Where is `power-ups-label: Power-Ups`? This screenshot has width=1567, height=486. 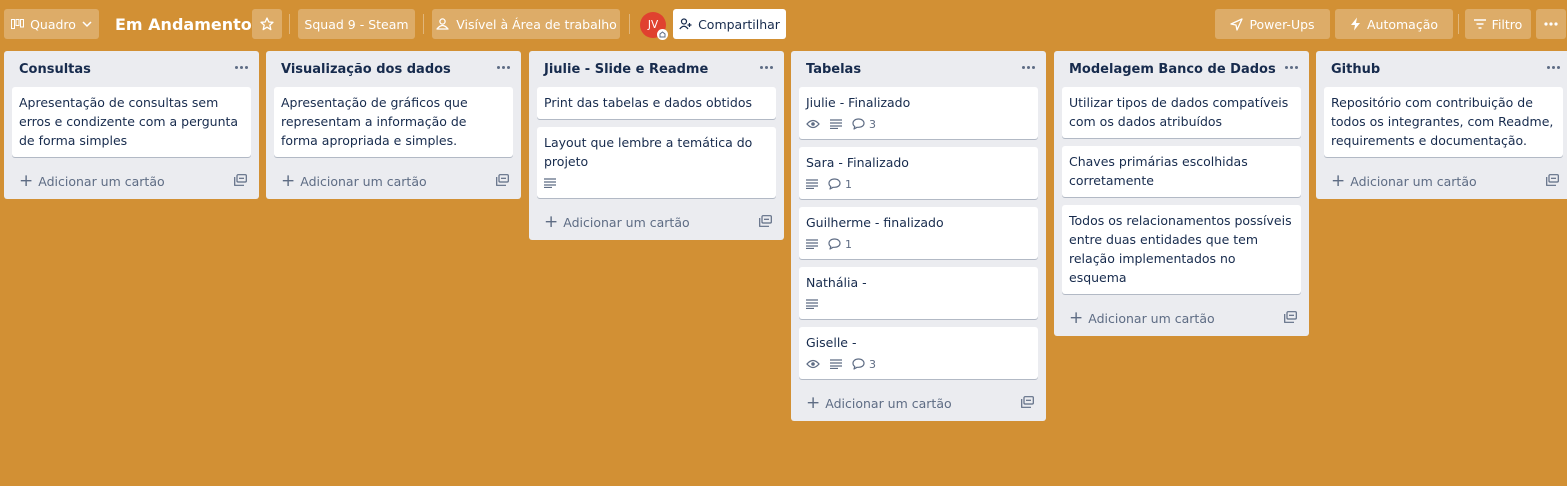
power-ups-label: Power-Ups is located at coordinates (1282, 24).